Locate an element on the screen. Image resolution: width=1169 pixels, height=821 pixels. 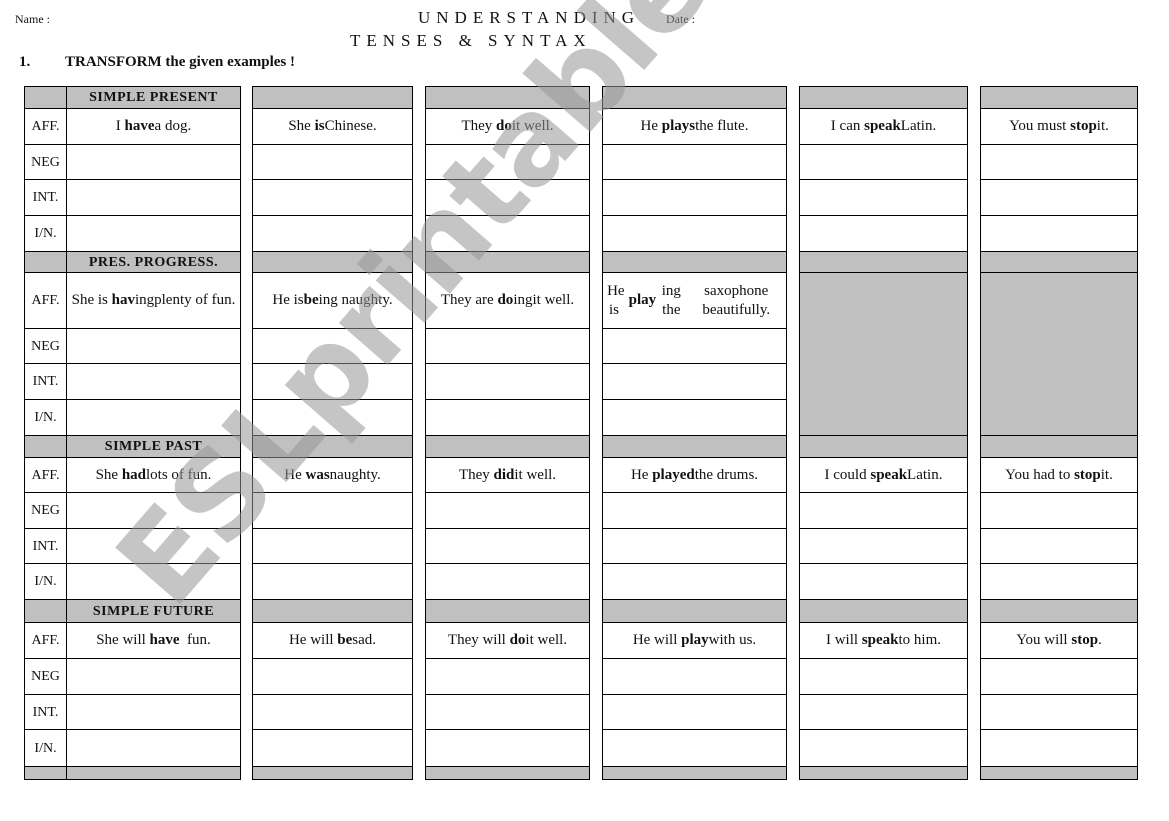
example-sentence: I have a dog. is located at coordinates (153, 126).